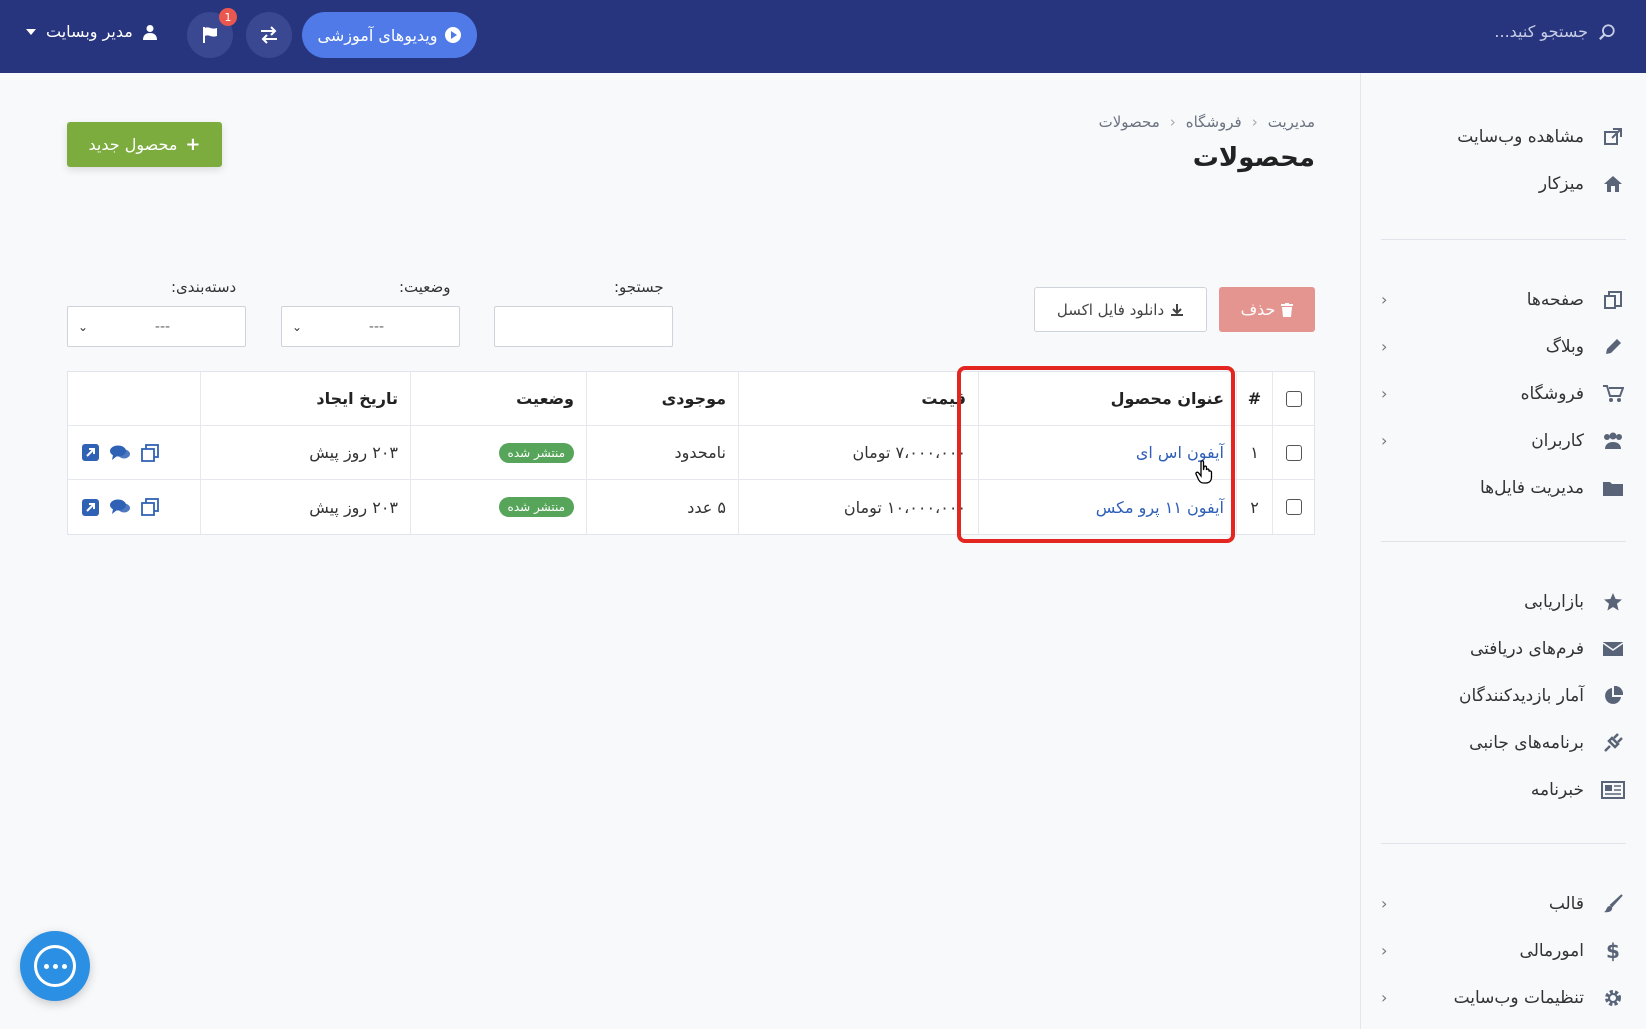 The height and width of the screenshot is (1029, 1646). What do you see at coordinates (1555, 299) in the screenshot?
I see `sidebar-item-label: صفحه‌ها` at bounding box center [1555, 299].